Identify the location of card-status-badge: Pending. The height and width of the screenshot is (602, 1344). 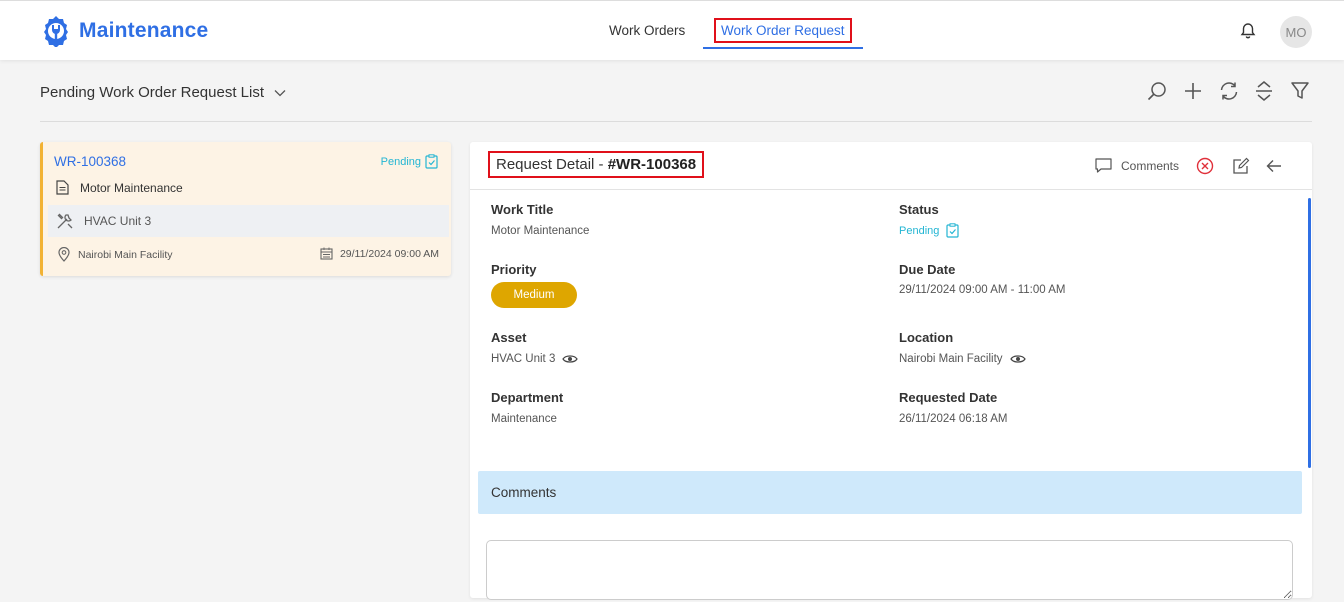
(400, 162).